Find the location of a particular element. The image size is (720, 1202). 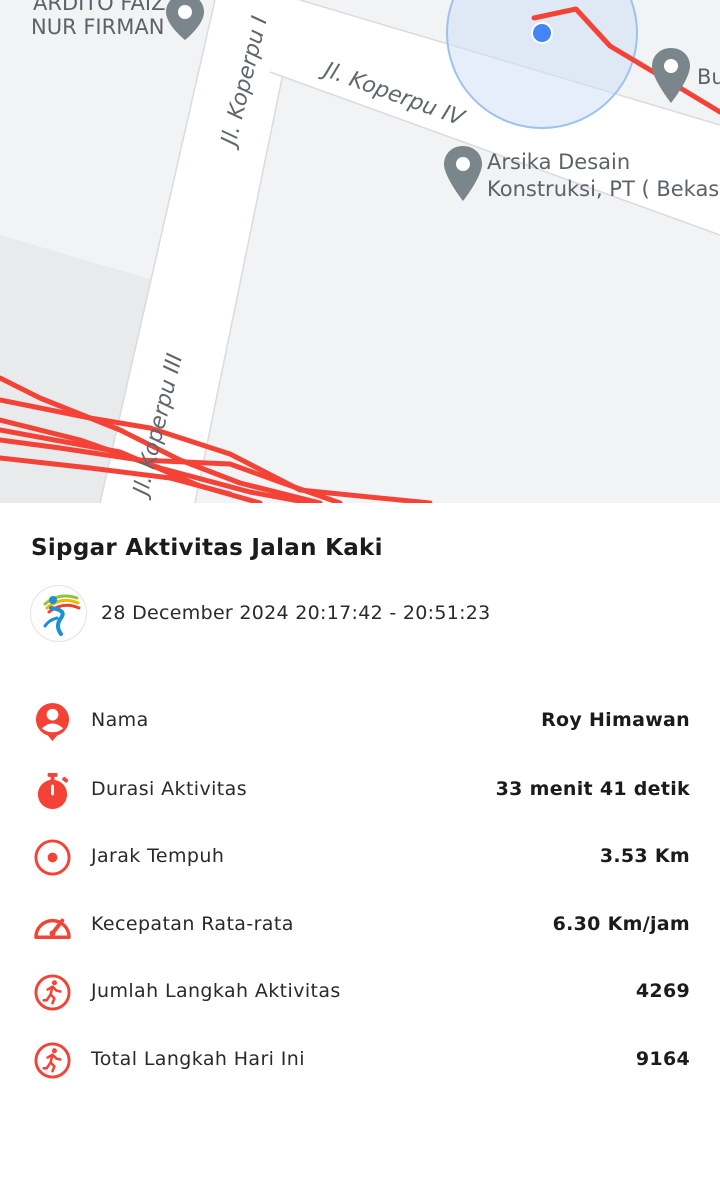

current-location-dot is located at coordinates (542, 33).